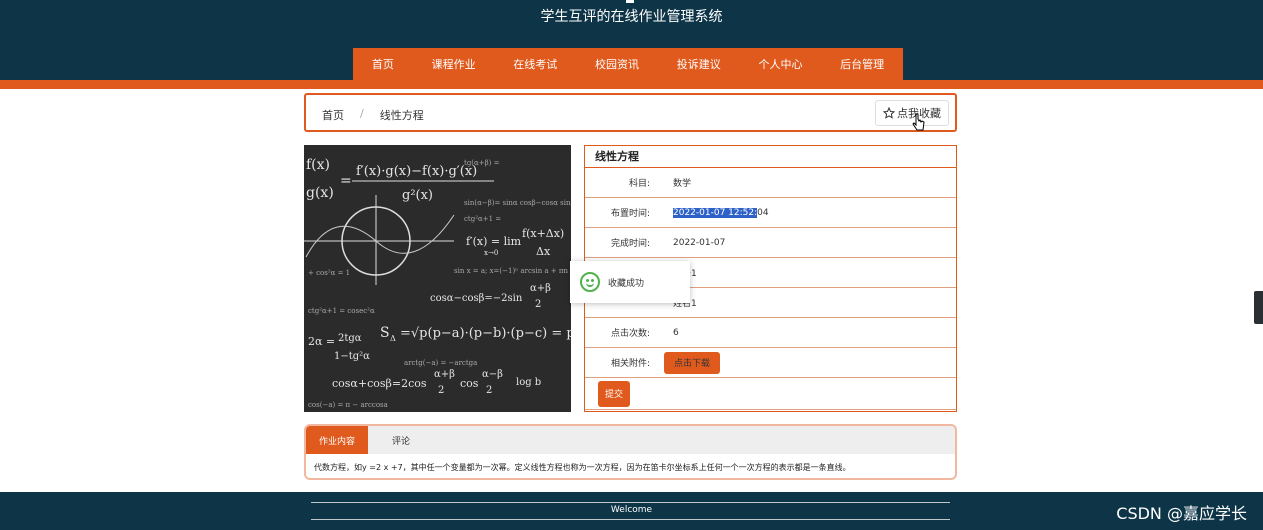 The image size is (1263, 530). What do you see at coordinates (535, 64) in the screenshot?
I see `nav-online-exam: 在线考试` at bounding box center [535, 64].